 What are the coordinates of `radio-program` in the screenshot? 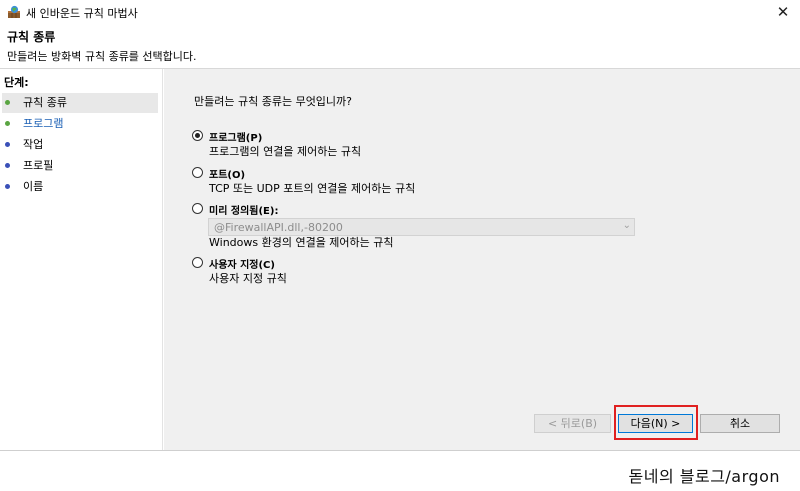 It's located at (197, 135).